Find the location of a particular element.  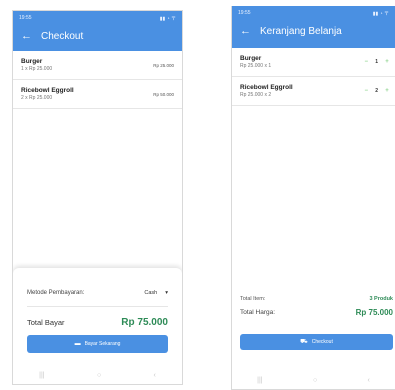

payment-method-dropdown: Cash ▾ is located at coordinates (156, 293).